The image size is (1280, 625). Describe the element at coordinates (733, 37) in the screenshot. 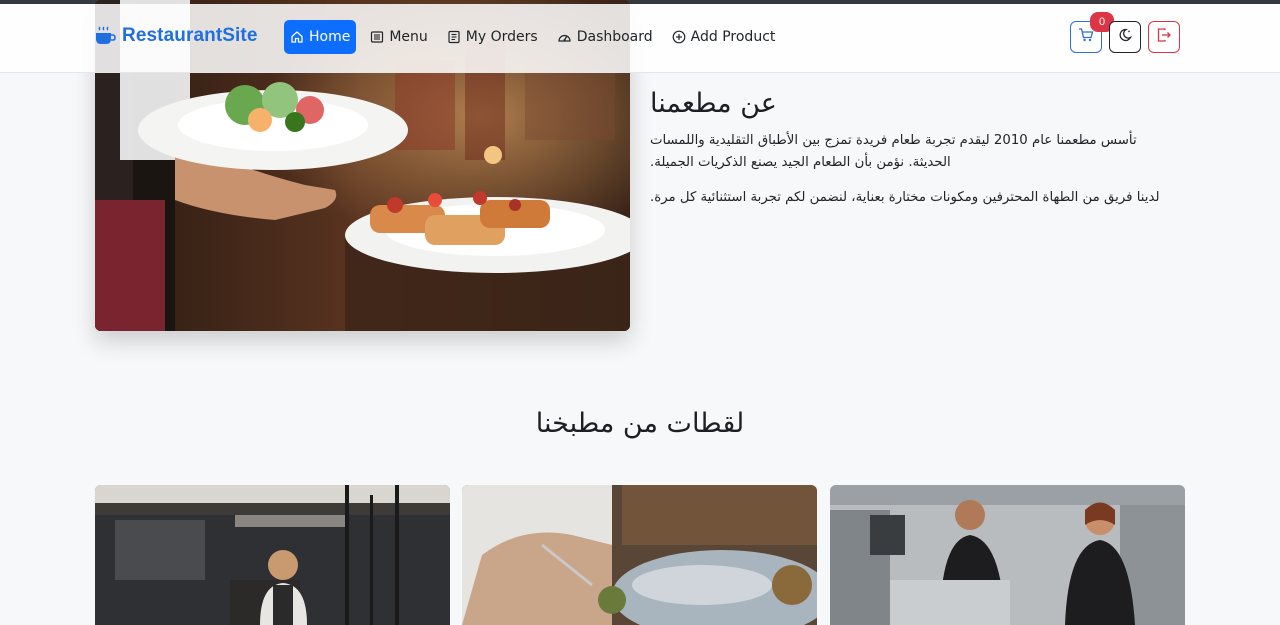

I see `nav-add-product-label: Add Product` at that location.